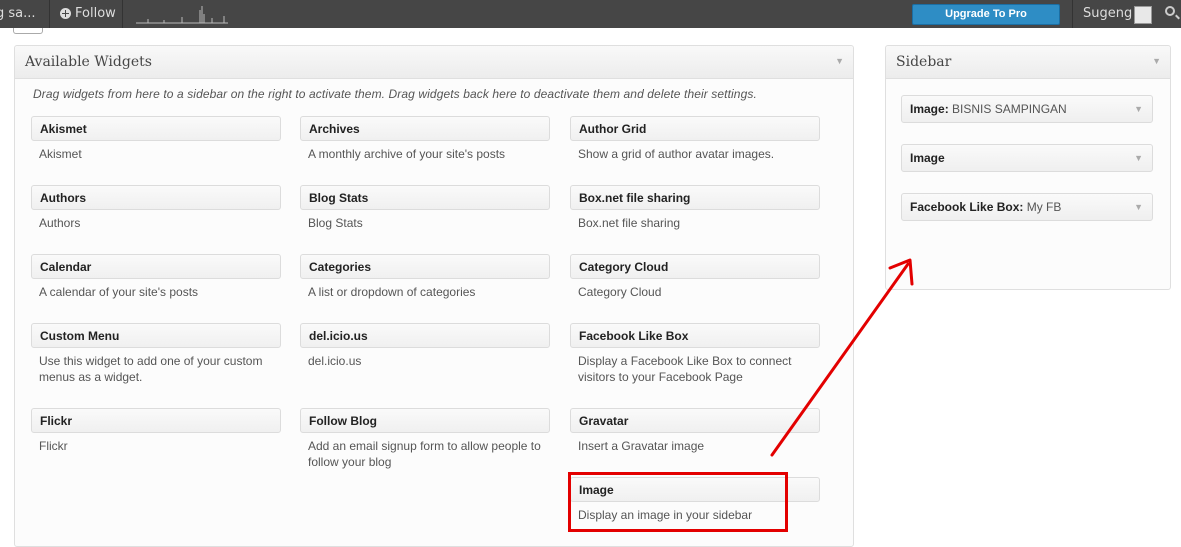  What do you see at coordinates (425, 128) in the screenshot?
I see `widget-title: Archives` at bounding box center [425, 128].